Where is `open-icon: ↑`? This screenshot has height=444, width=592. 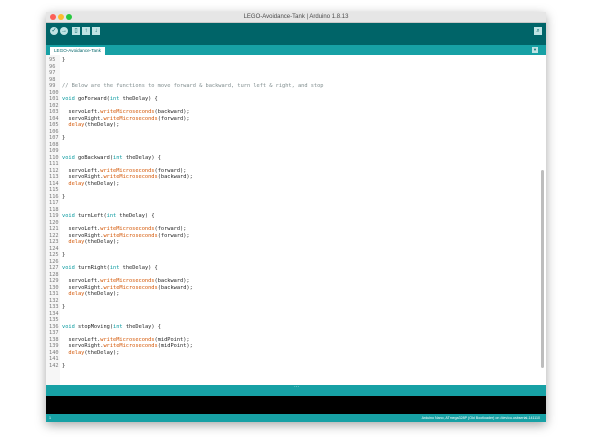 open-icon: ↑ is located at coordinates (86, 31).